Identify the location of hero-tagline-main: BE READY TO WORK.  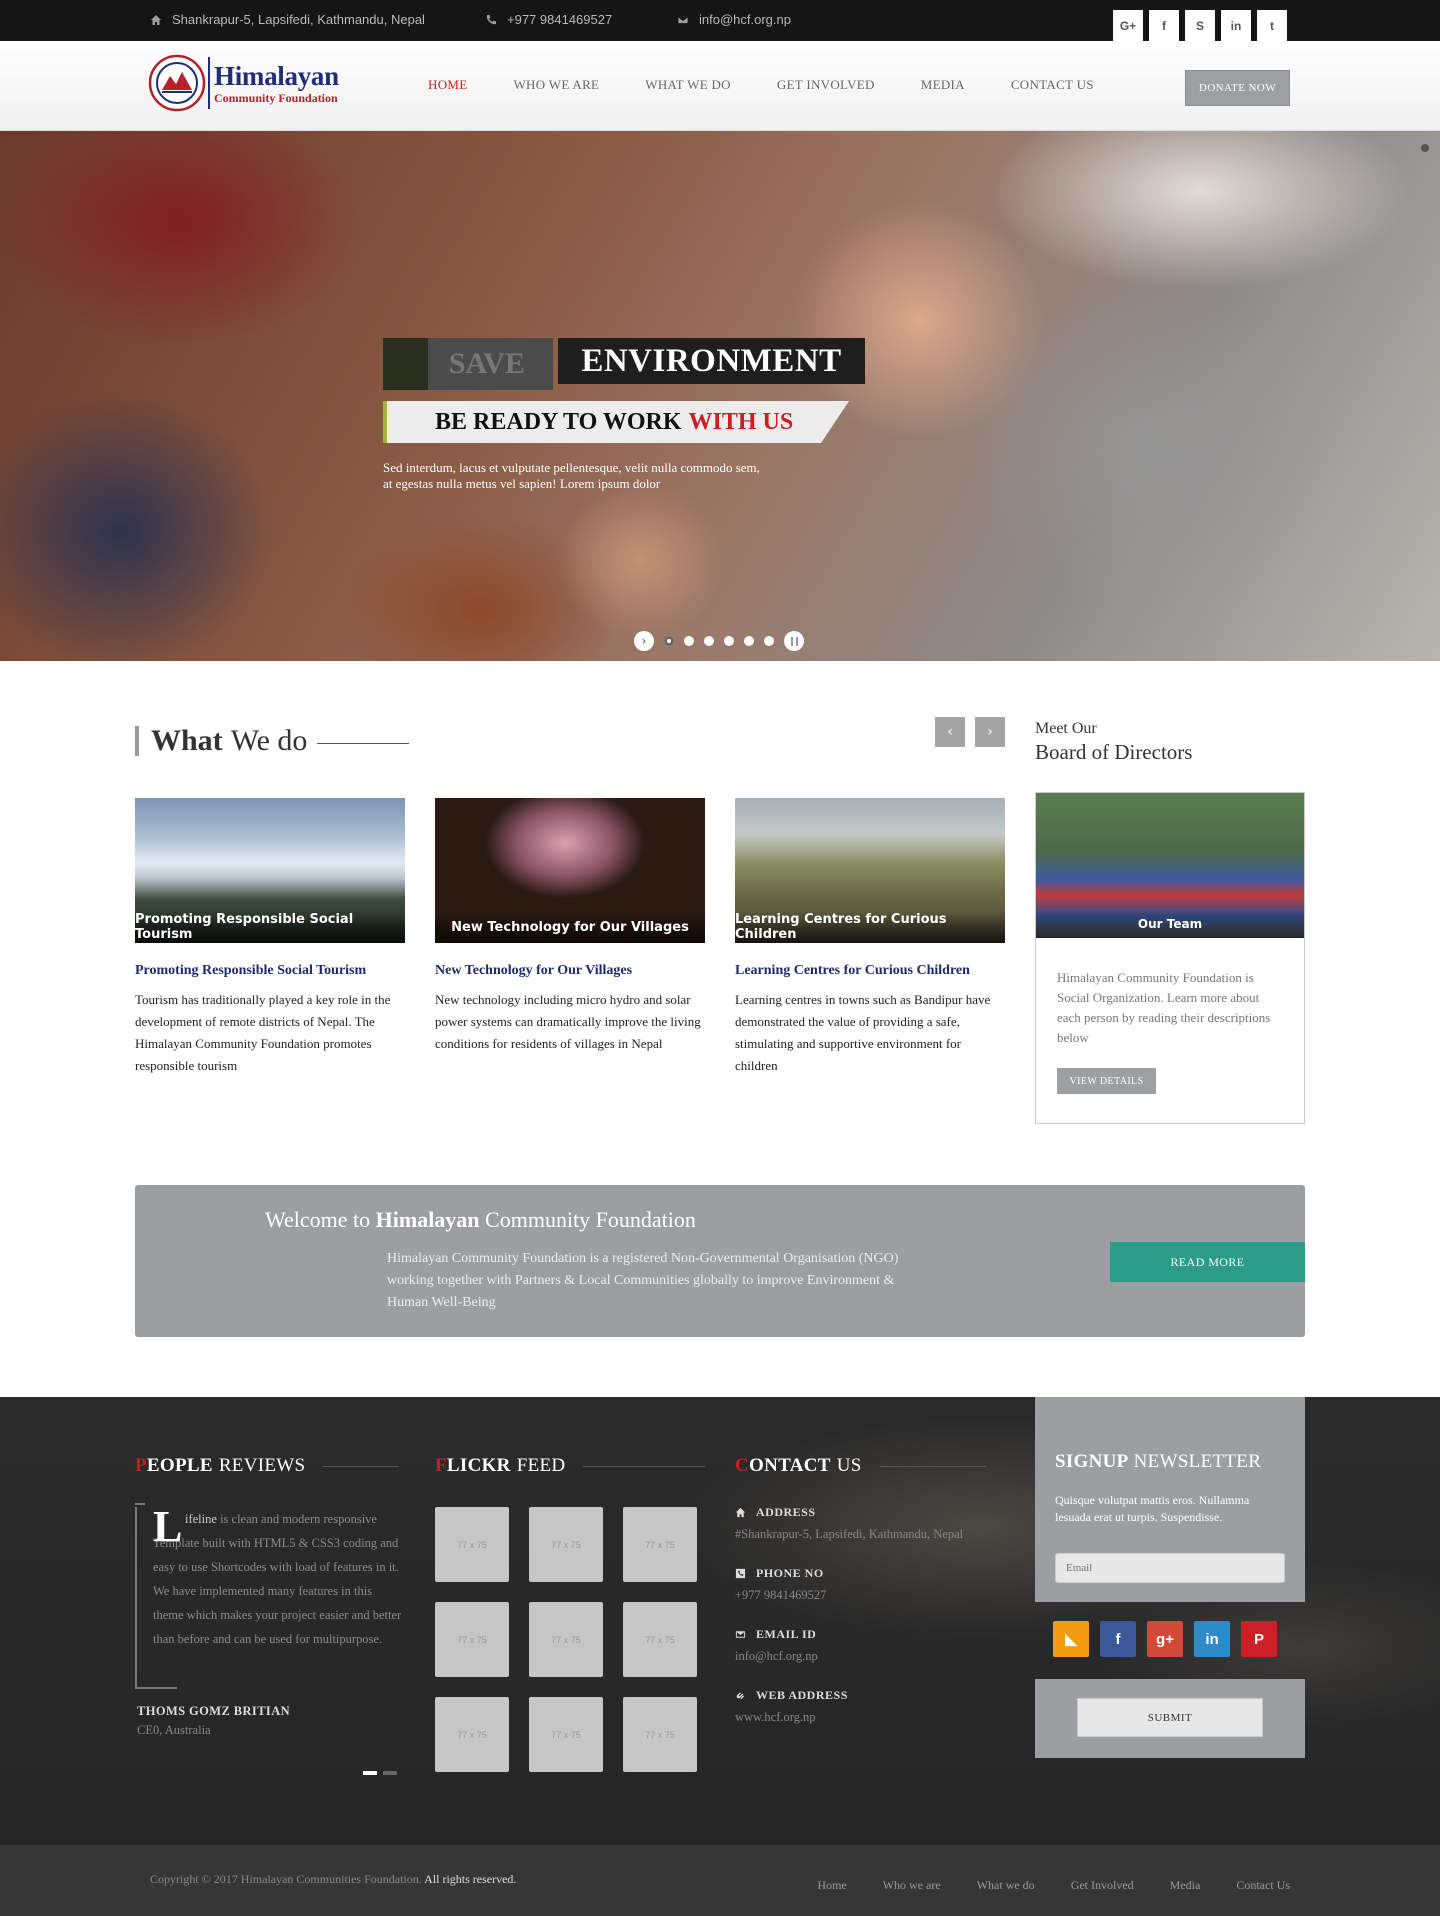
(558, 421).